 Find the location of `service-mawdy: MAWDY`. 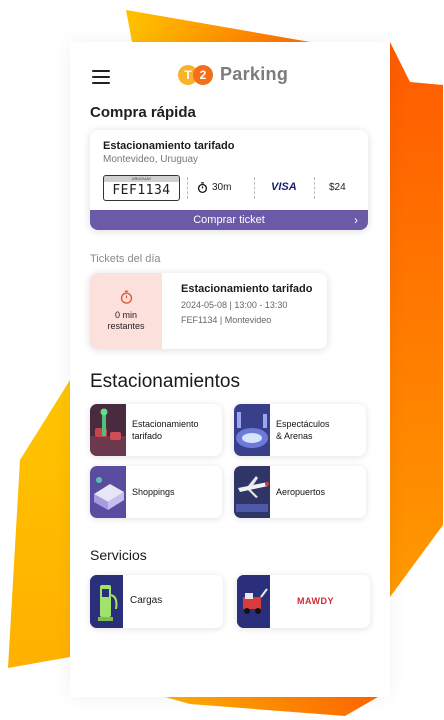

service-mawdy: MAWDY is located at coordinates (303, 601).